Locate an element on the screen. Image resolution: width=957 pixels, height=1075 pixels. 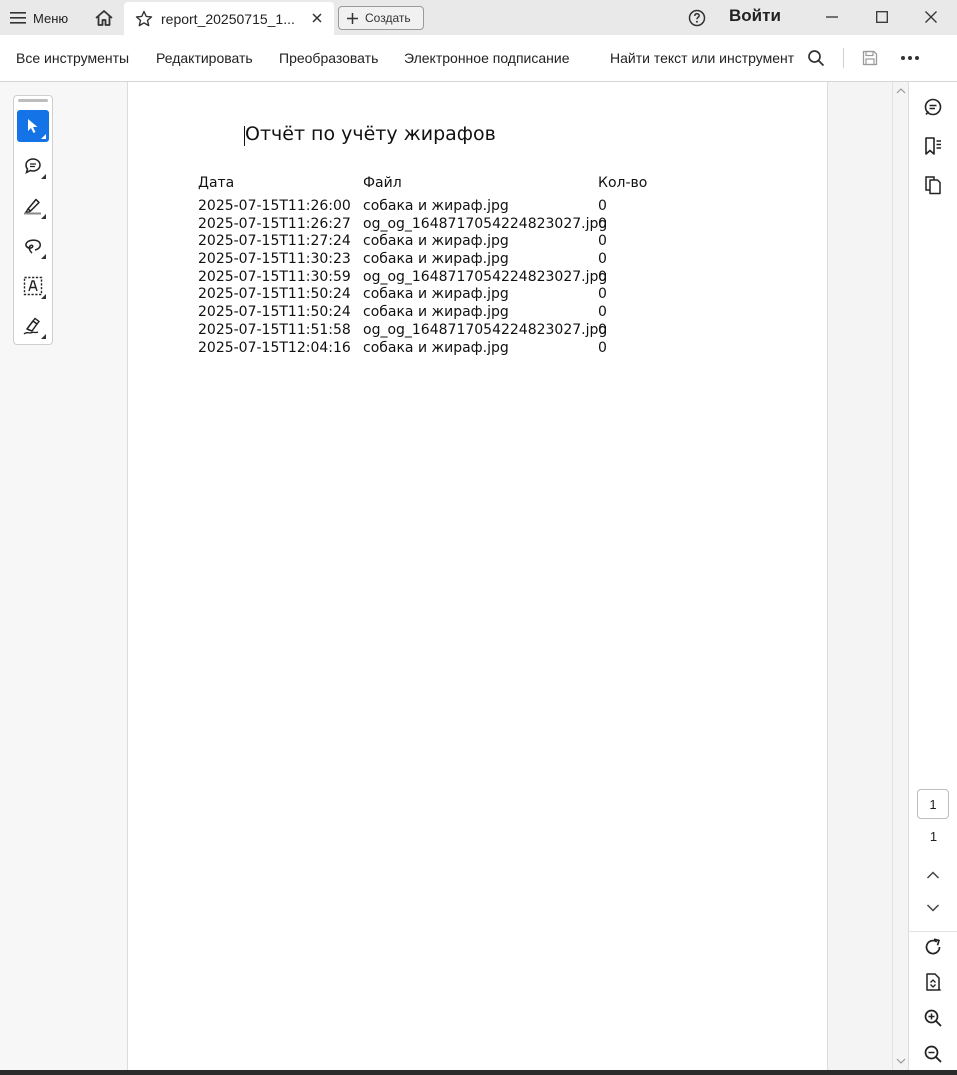
create-label: Создать is located at coordinates (388, 18).